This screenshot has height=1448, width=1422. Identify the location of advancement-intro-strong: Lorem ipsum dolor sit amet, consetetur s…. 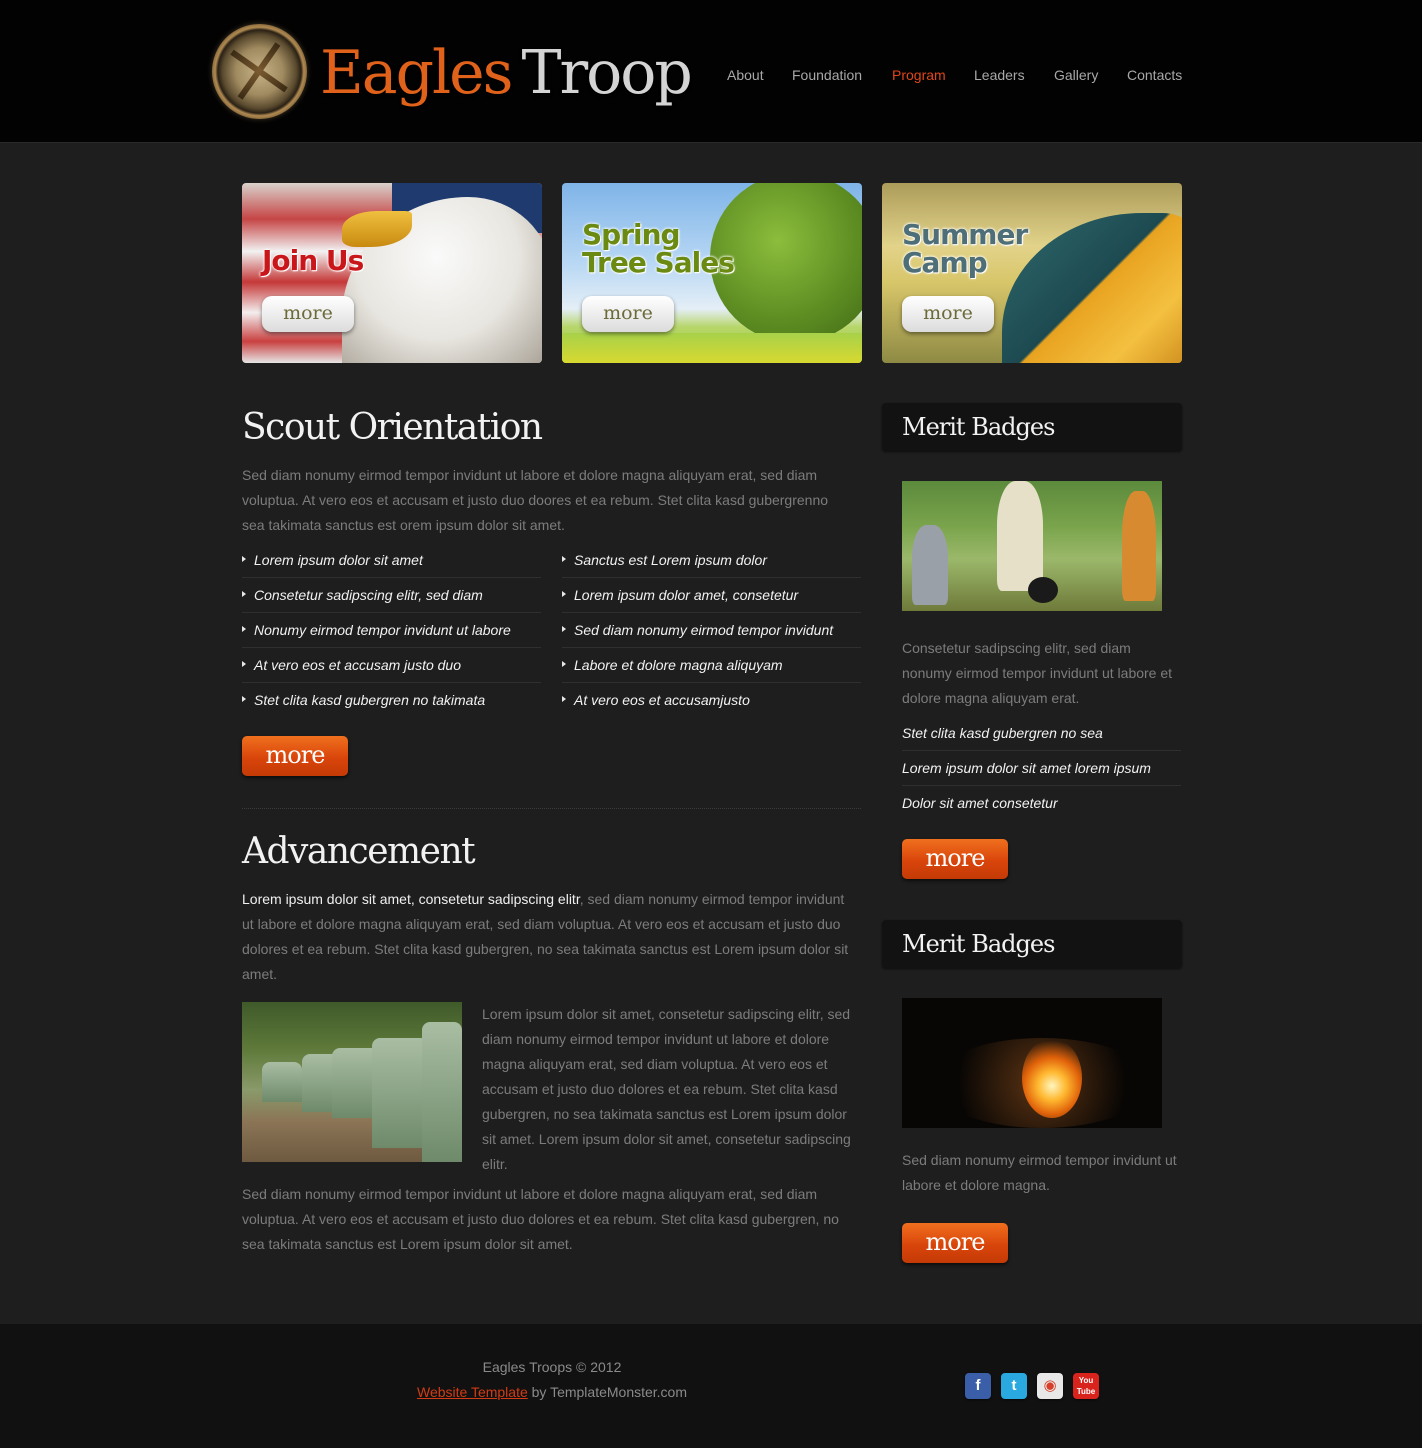
(411, 899).